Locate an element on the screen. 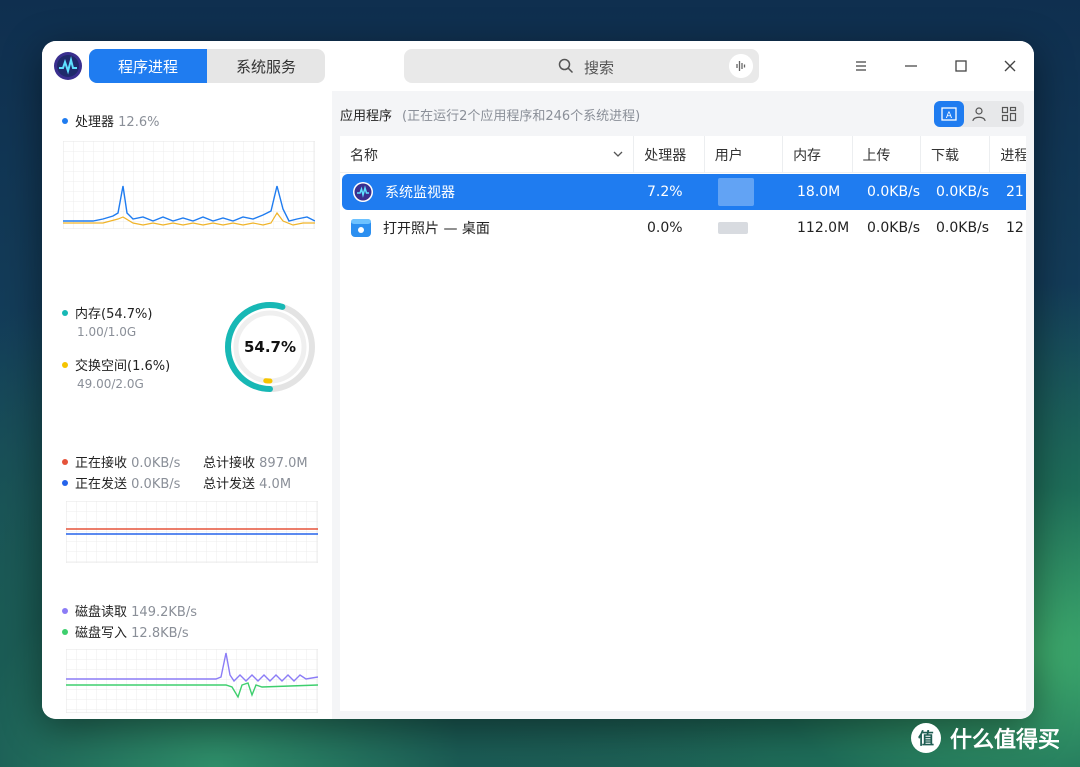 Image resolution: width=1080 pixels, height=767 pixels. titlebar: 程序进程 系统服务 搜索 is located at coordinates (538, 66).